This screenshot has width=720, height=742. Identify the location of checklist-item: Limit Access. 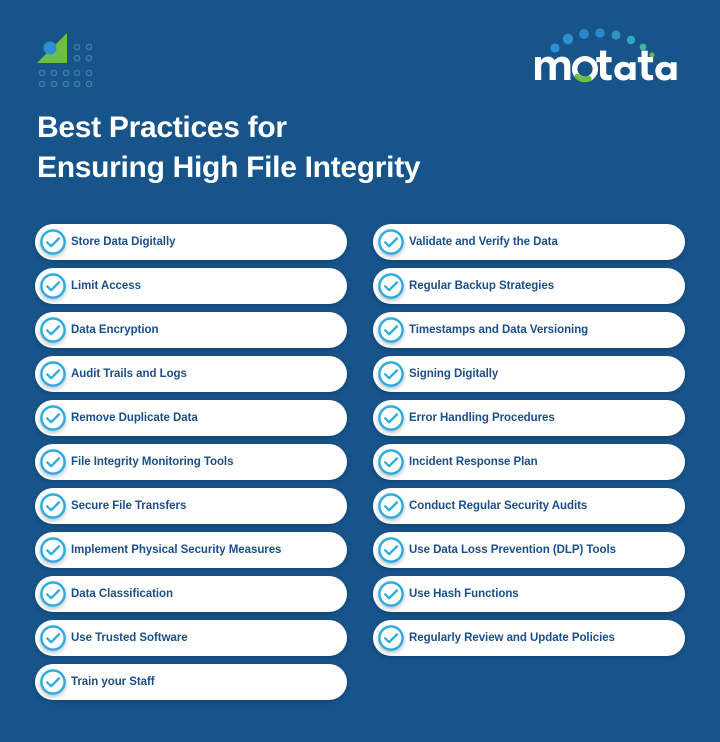
(191, 286).